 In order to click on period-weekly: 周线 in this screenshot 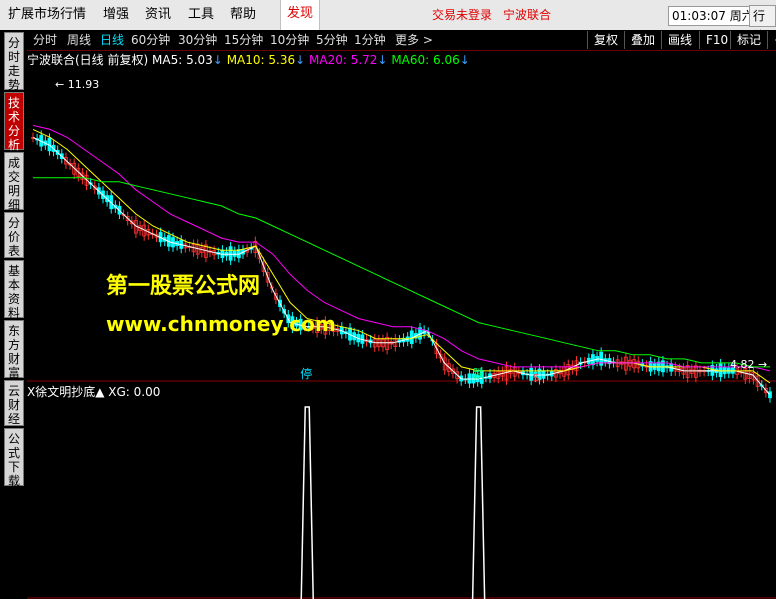, I will do `click(79, 40)`.